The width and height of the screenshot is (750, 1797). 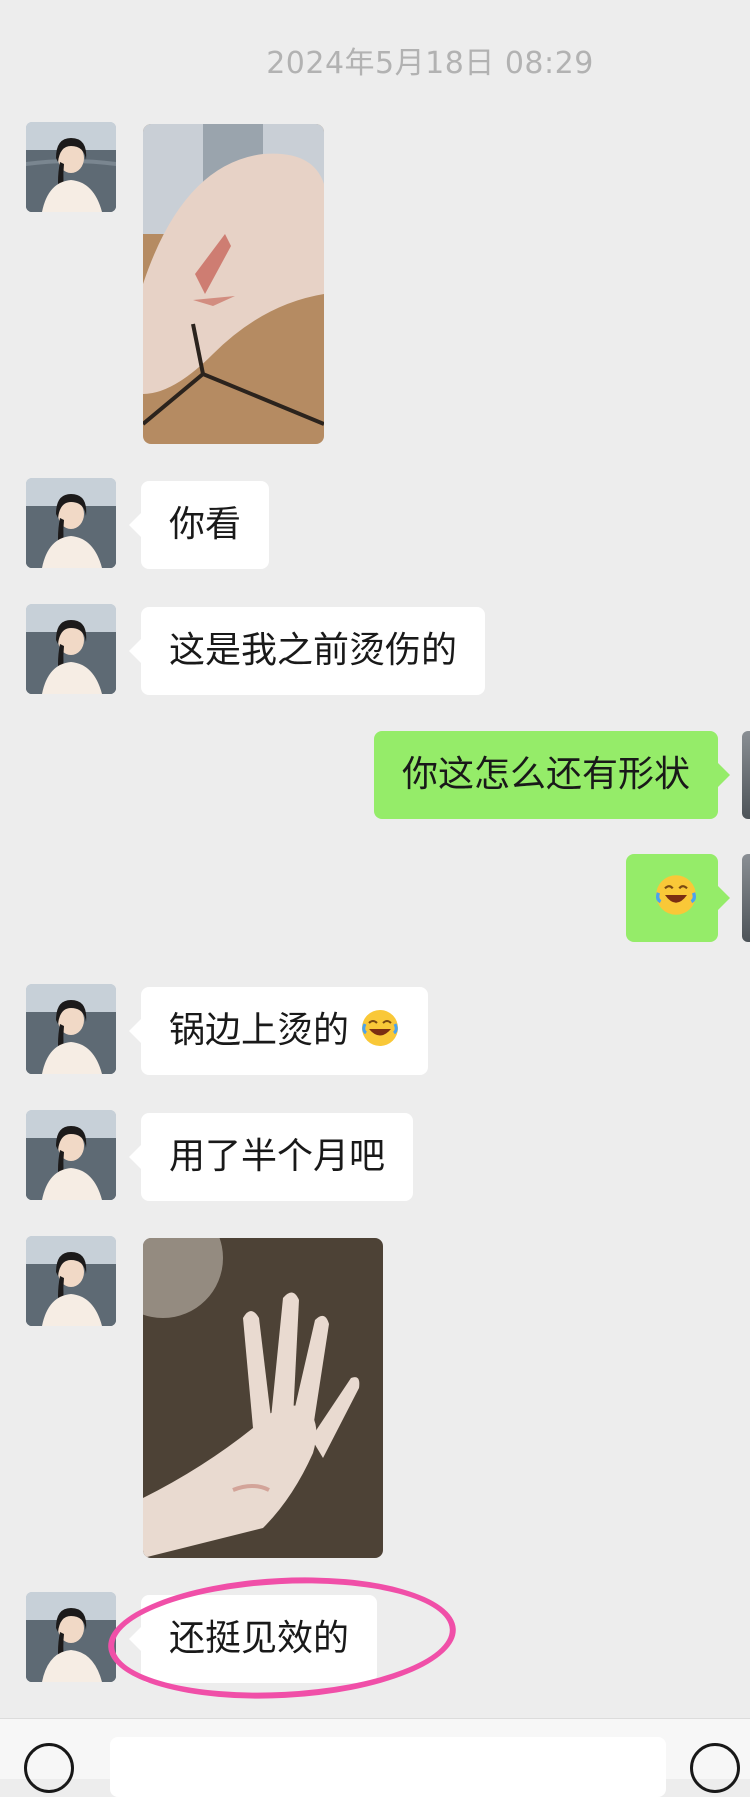 I want to click on image-message-healed, so click(x=263, y=1398).